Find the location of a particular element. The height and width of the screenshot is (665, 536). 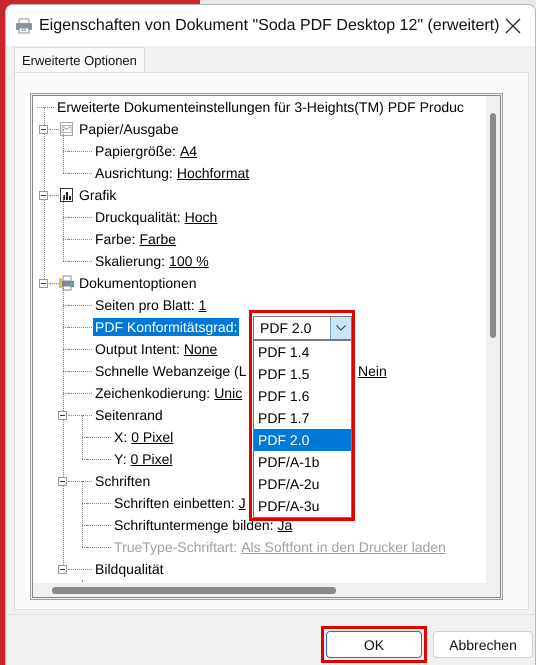

group-label: Dokumentoptionen is located at coordinates (138, 283).